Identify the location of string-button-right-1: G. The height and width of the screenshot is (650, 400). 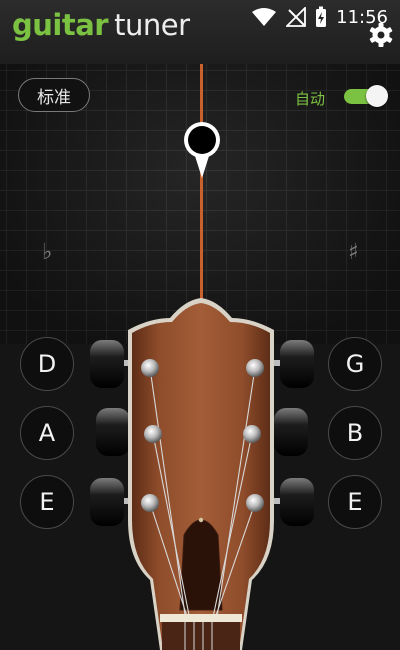
(355, 364).